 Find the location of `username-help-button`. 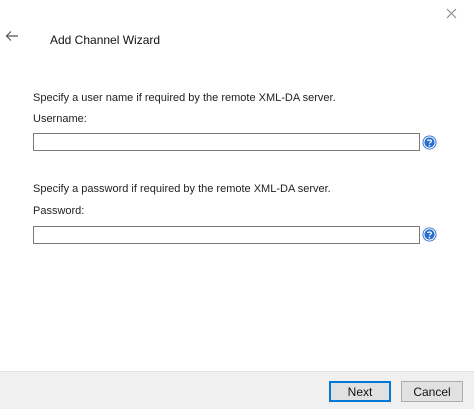

username-help-button is located at coordinates (429, 142).